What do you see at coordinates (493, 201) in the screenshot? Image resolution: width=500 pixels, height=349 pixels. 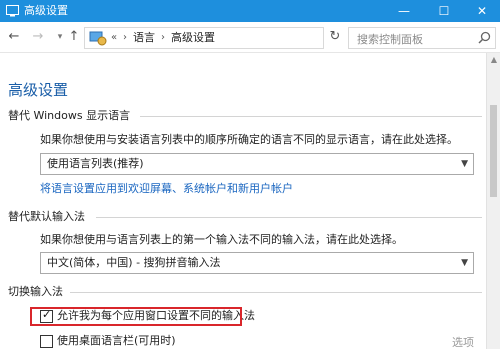 I see `vertical-scrollbar: ▲` at bounding box center [493, 201].